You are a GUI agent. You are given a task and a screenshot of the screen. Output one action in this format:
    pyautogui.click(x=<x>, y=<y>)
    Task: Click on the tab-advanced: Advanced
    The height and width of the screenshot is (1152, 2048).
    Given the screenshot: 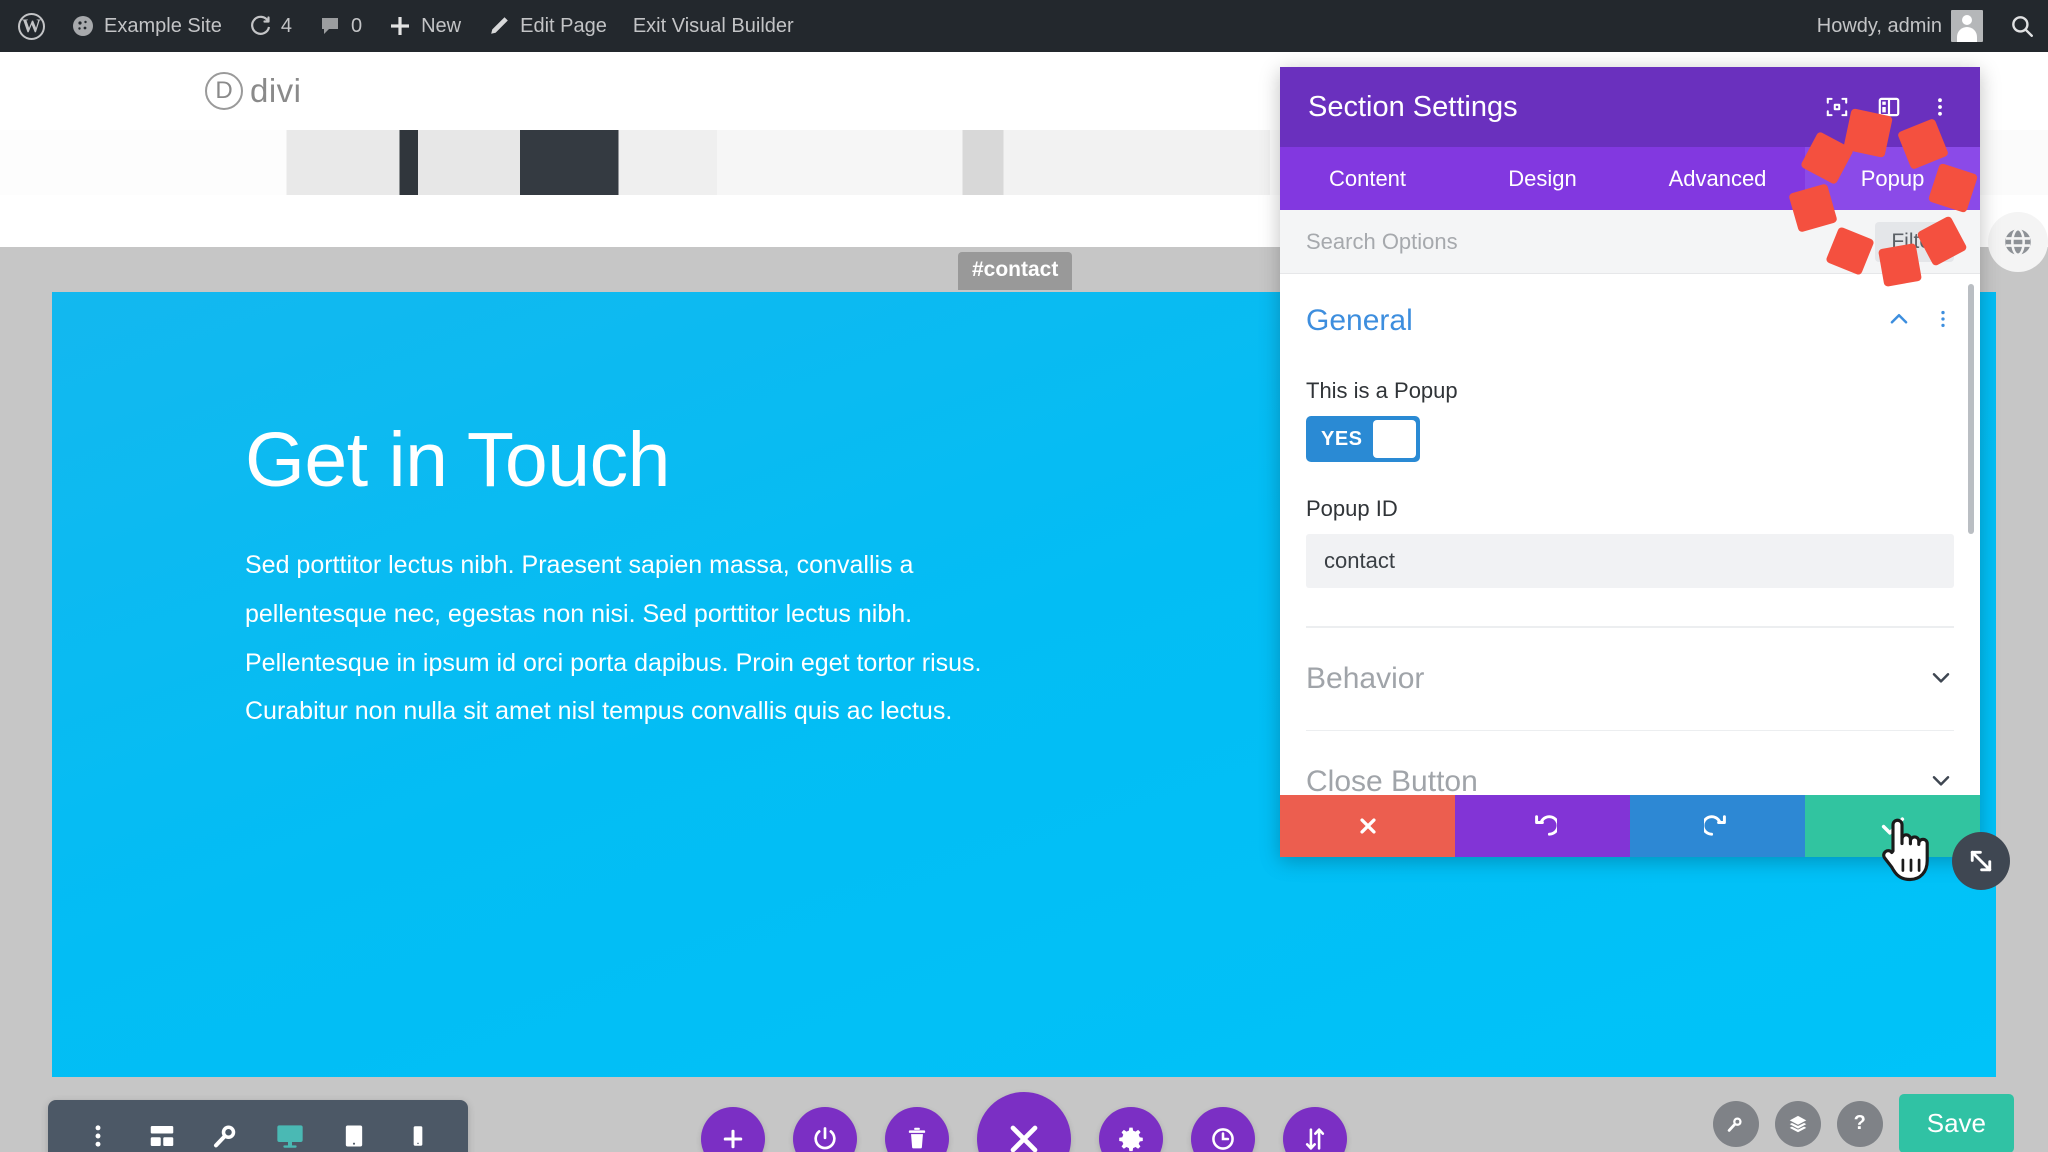 What is the action you would take?
    pyautogui.click(x=1717, y=178)
    